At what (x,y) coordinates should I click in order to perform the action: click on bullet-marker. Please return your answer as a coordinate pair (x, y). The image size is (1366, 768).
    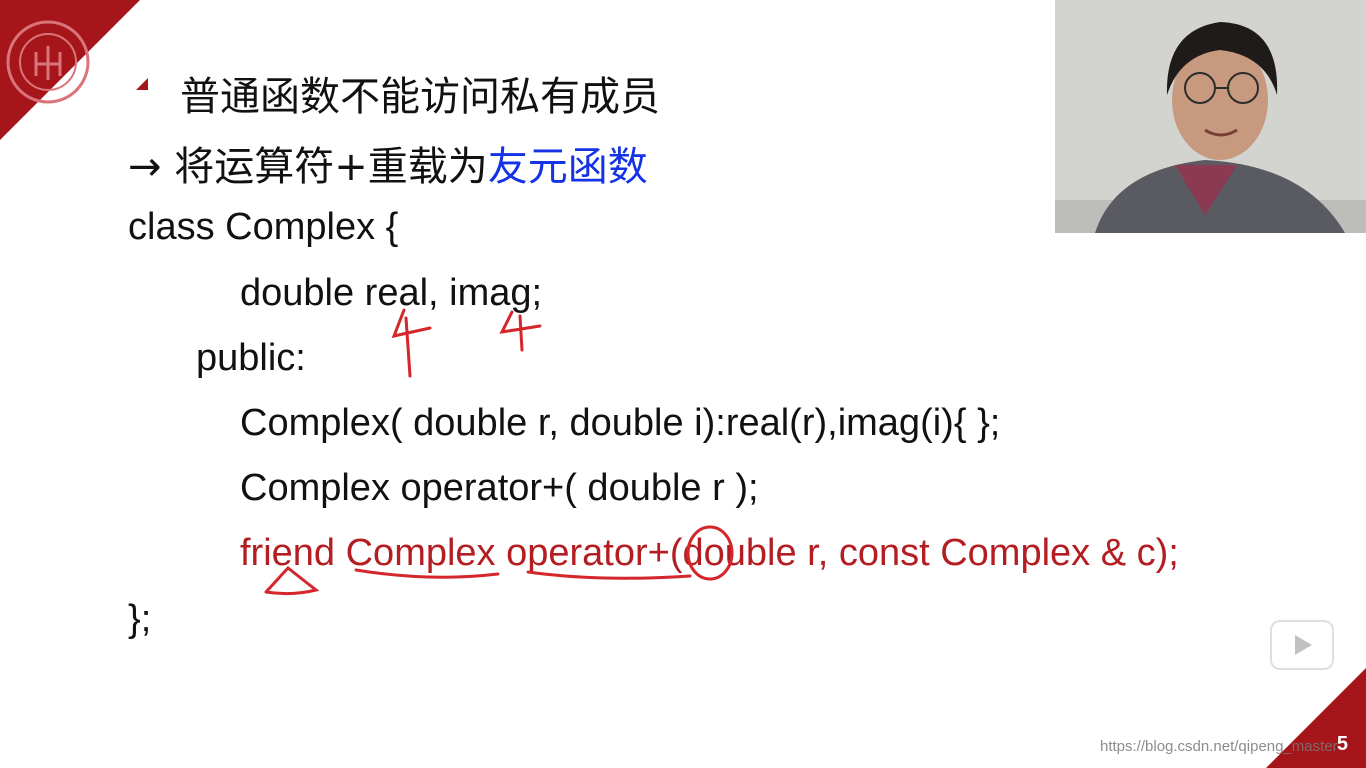
    Looking at the image, I should click on (142, 84).